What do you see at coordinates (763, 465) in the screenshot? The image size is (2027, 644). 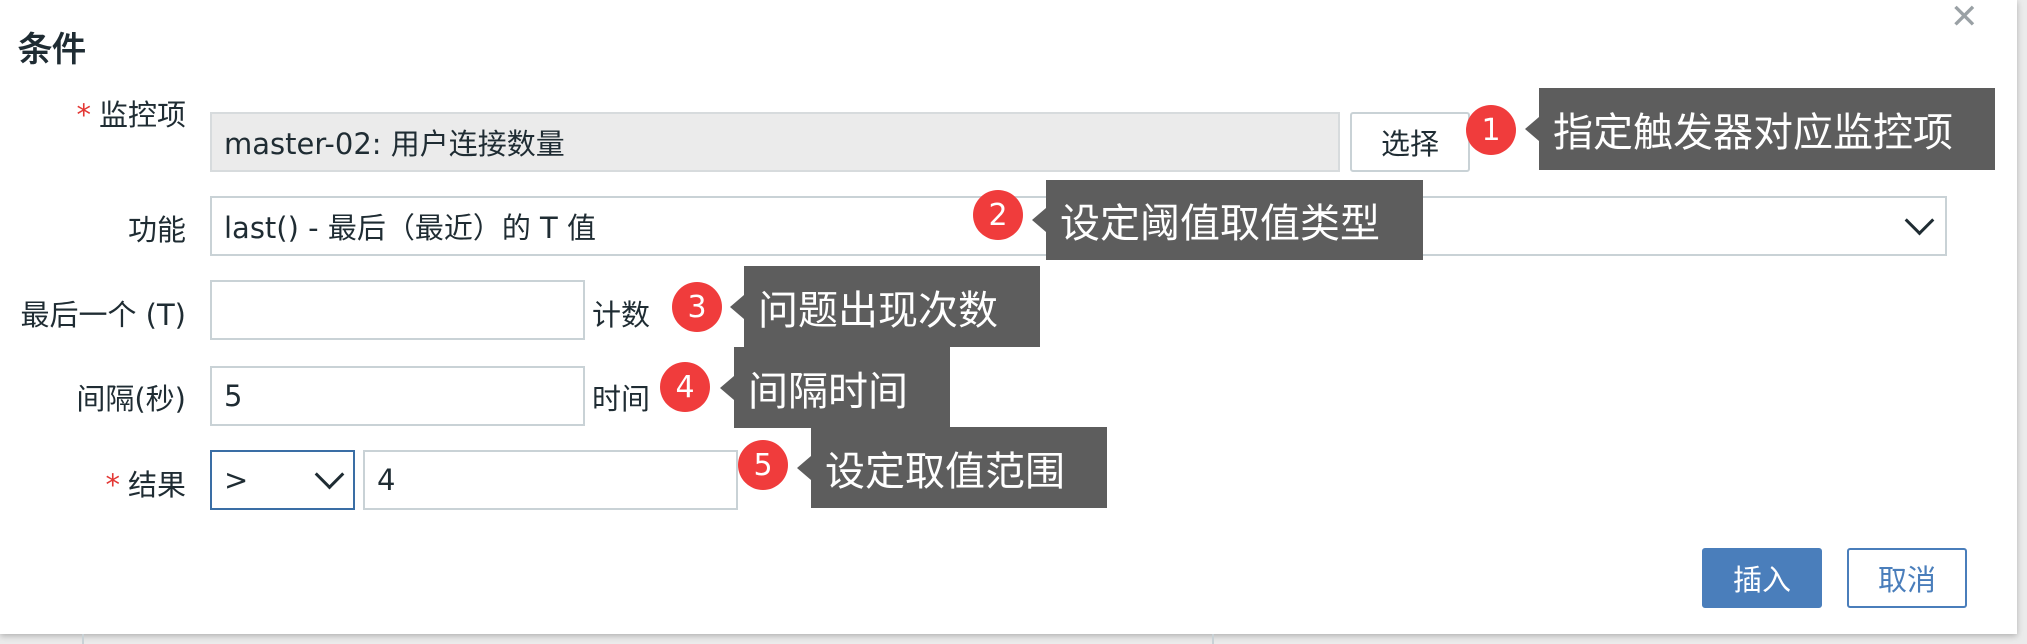 I see `annotation-badge-5: 5` at bounding box center [763, 465].